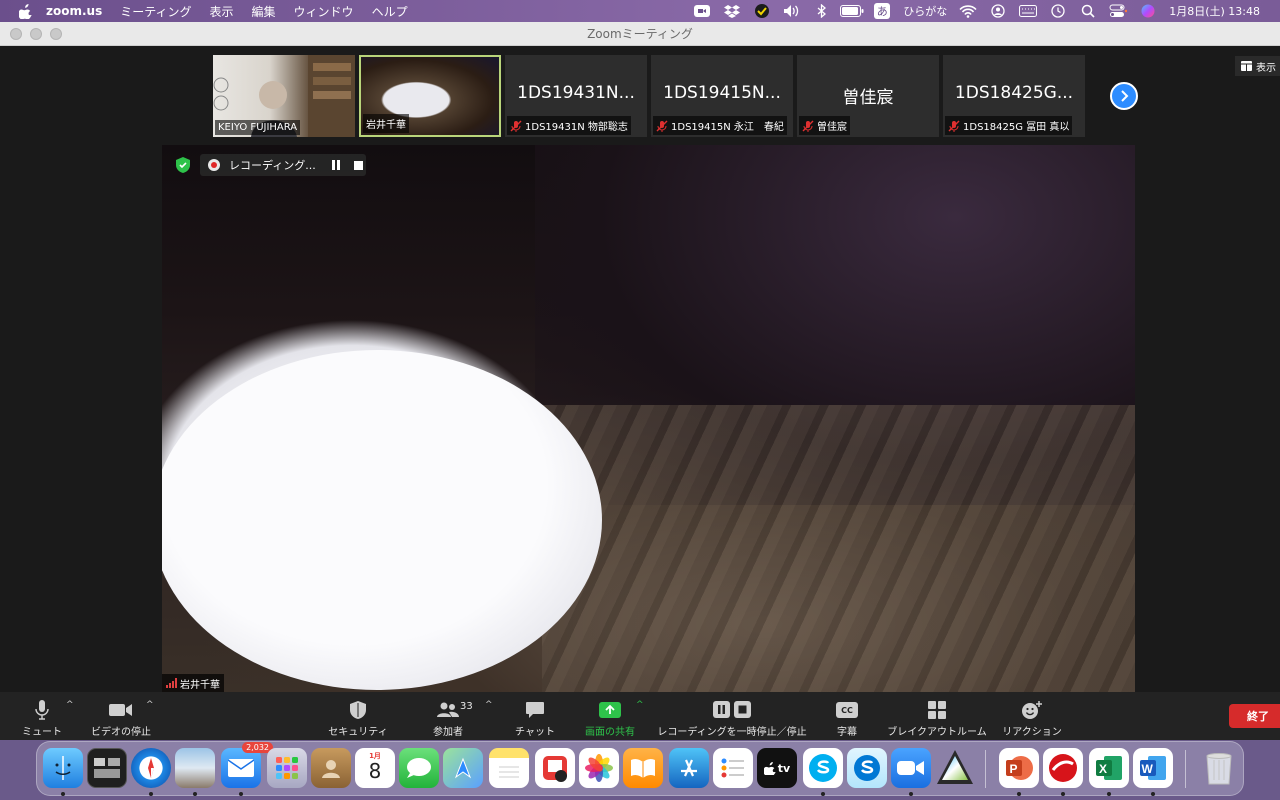  Describe the element at coordinates (968, 11) in the screenshot. I see `wifi-icon` at that location.